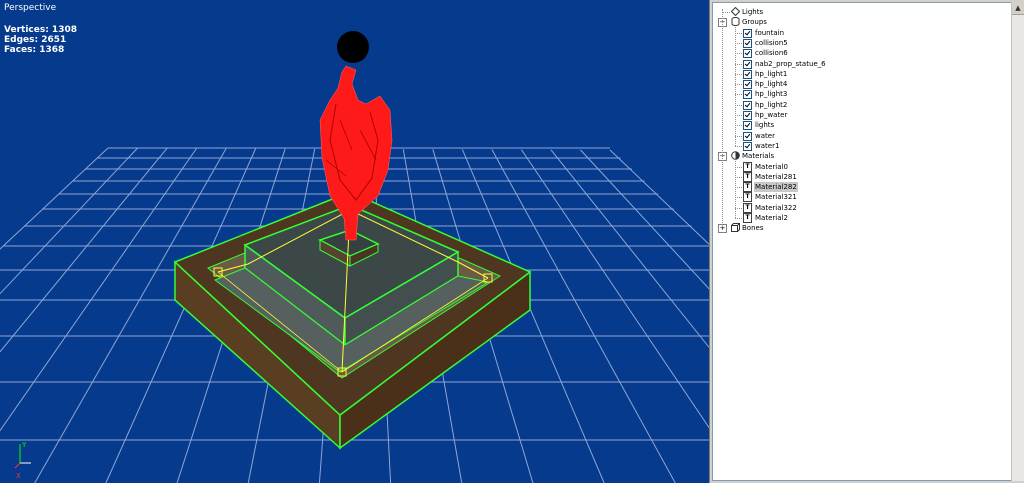 The image size is (1024, 483). What do you see at coordinates (18, 476) in the screenshot?
I see `svg-text: X` at bounding box center [18, 476].